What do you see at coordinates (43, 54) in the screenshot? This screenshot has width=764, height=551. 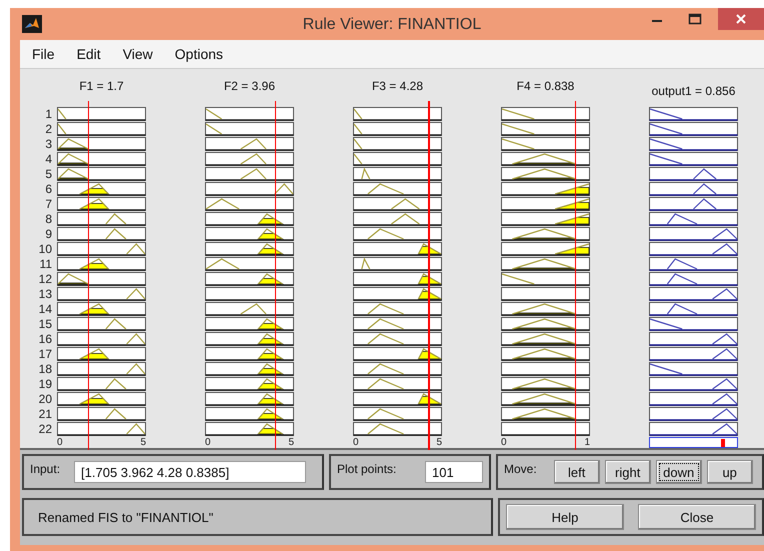 I see `menu-item: File` at bounding box center [43, 54].